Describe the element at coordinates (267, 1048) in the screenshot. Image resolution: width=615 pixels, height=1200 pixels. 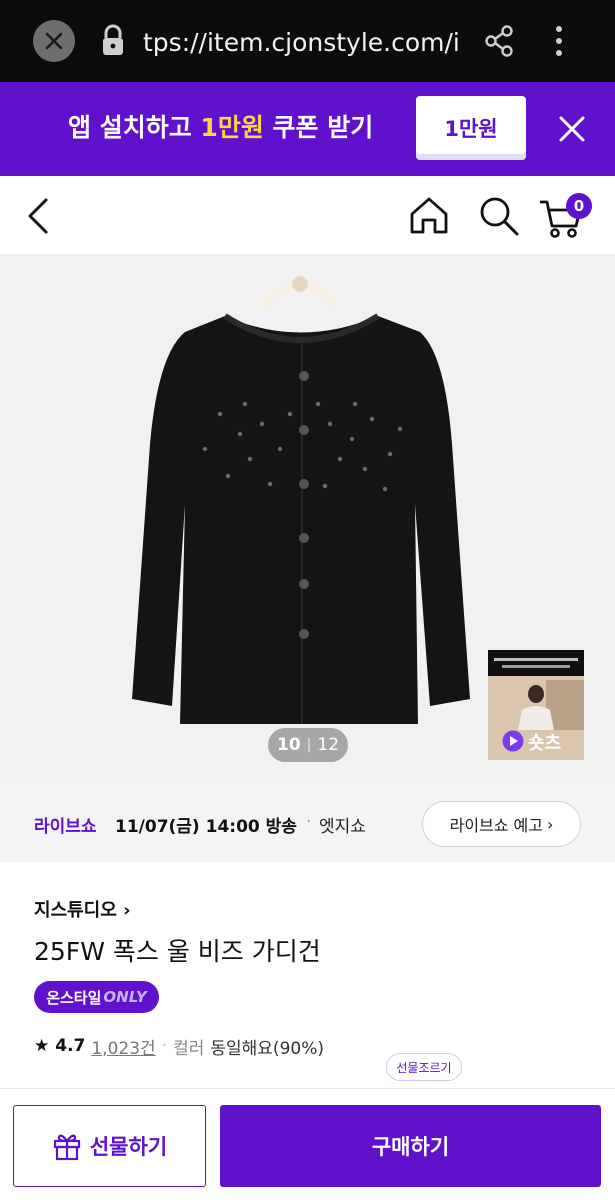
I see `review-attribute-value: 동일해요(90%)` at that location.